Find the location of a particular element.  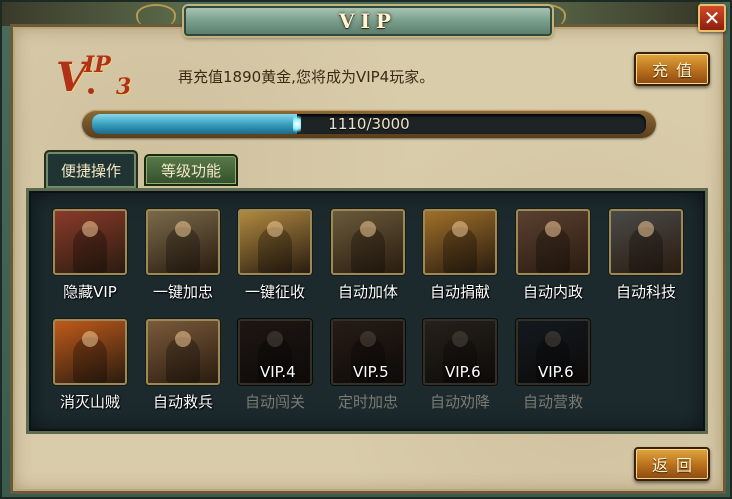

feature-12: VIP.6 自动营救 is located at coordinates (553, 367).